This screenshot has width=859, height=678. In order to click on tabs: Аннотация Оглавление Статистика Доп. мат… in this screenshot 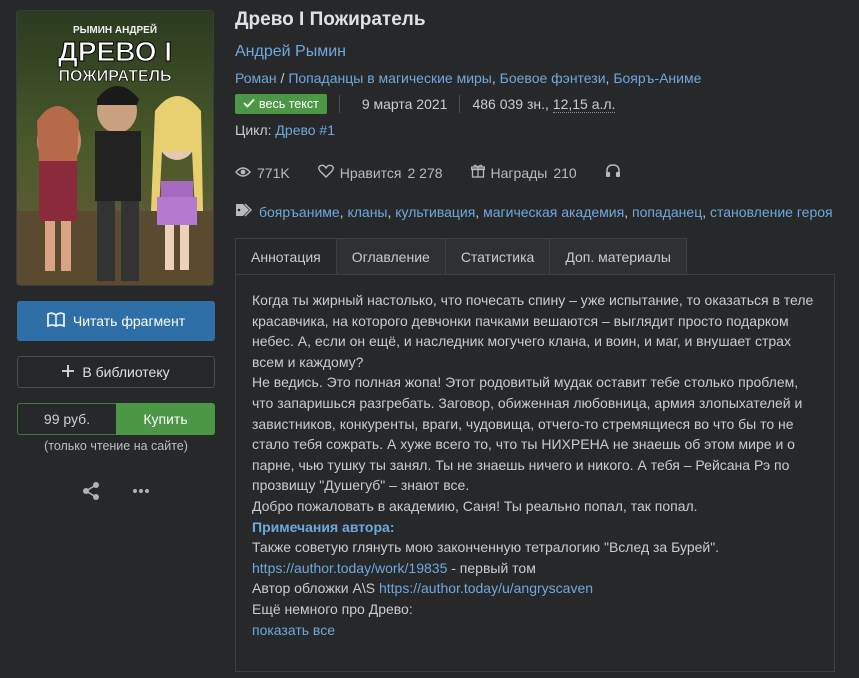, I will do `click(461, 256)`.